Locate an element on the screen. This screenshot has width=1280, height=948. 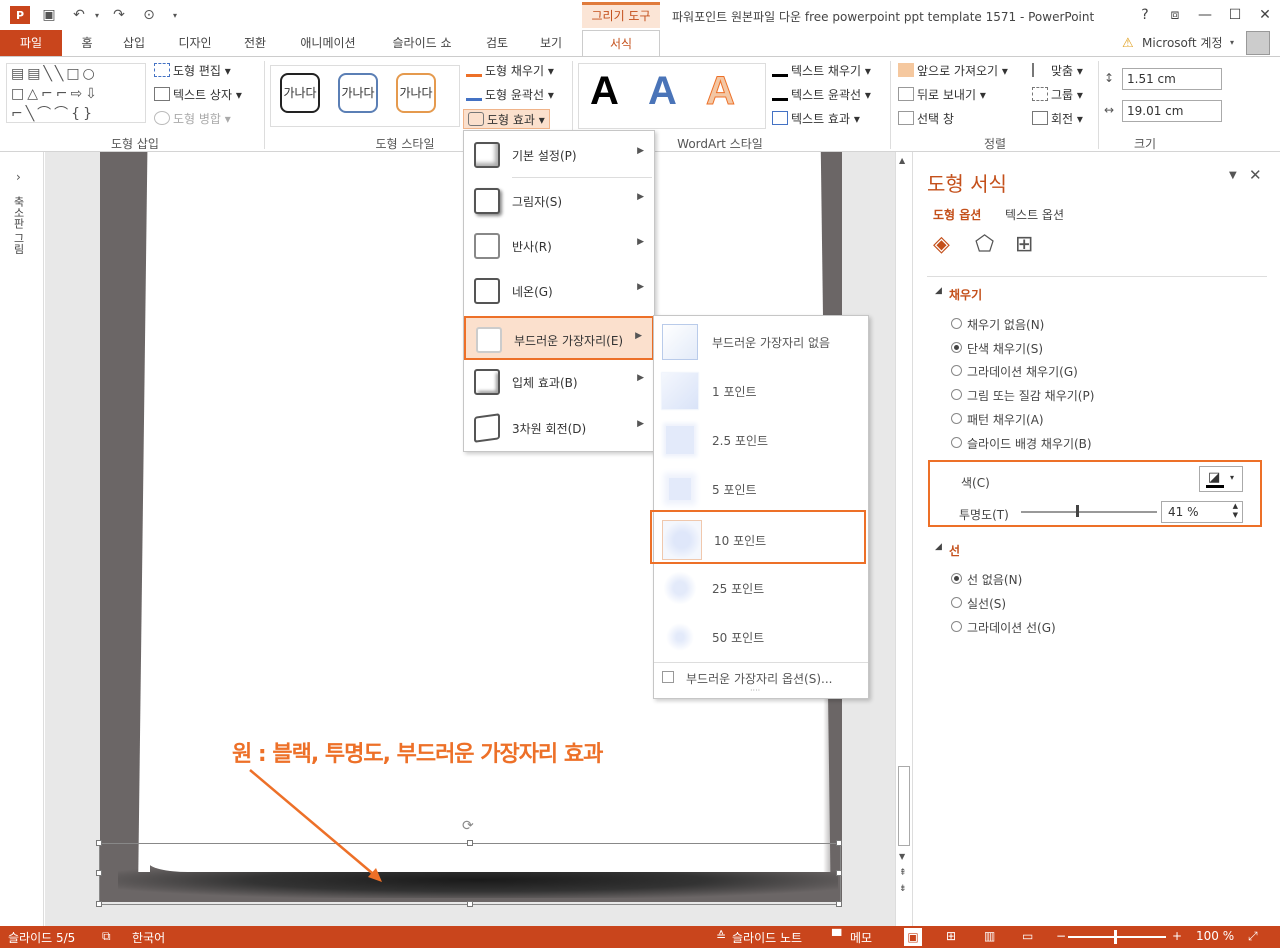
soft-edge-1pt: 1 포인트 is located at coordinates (761, 390).